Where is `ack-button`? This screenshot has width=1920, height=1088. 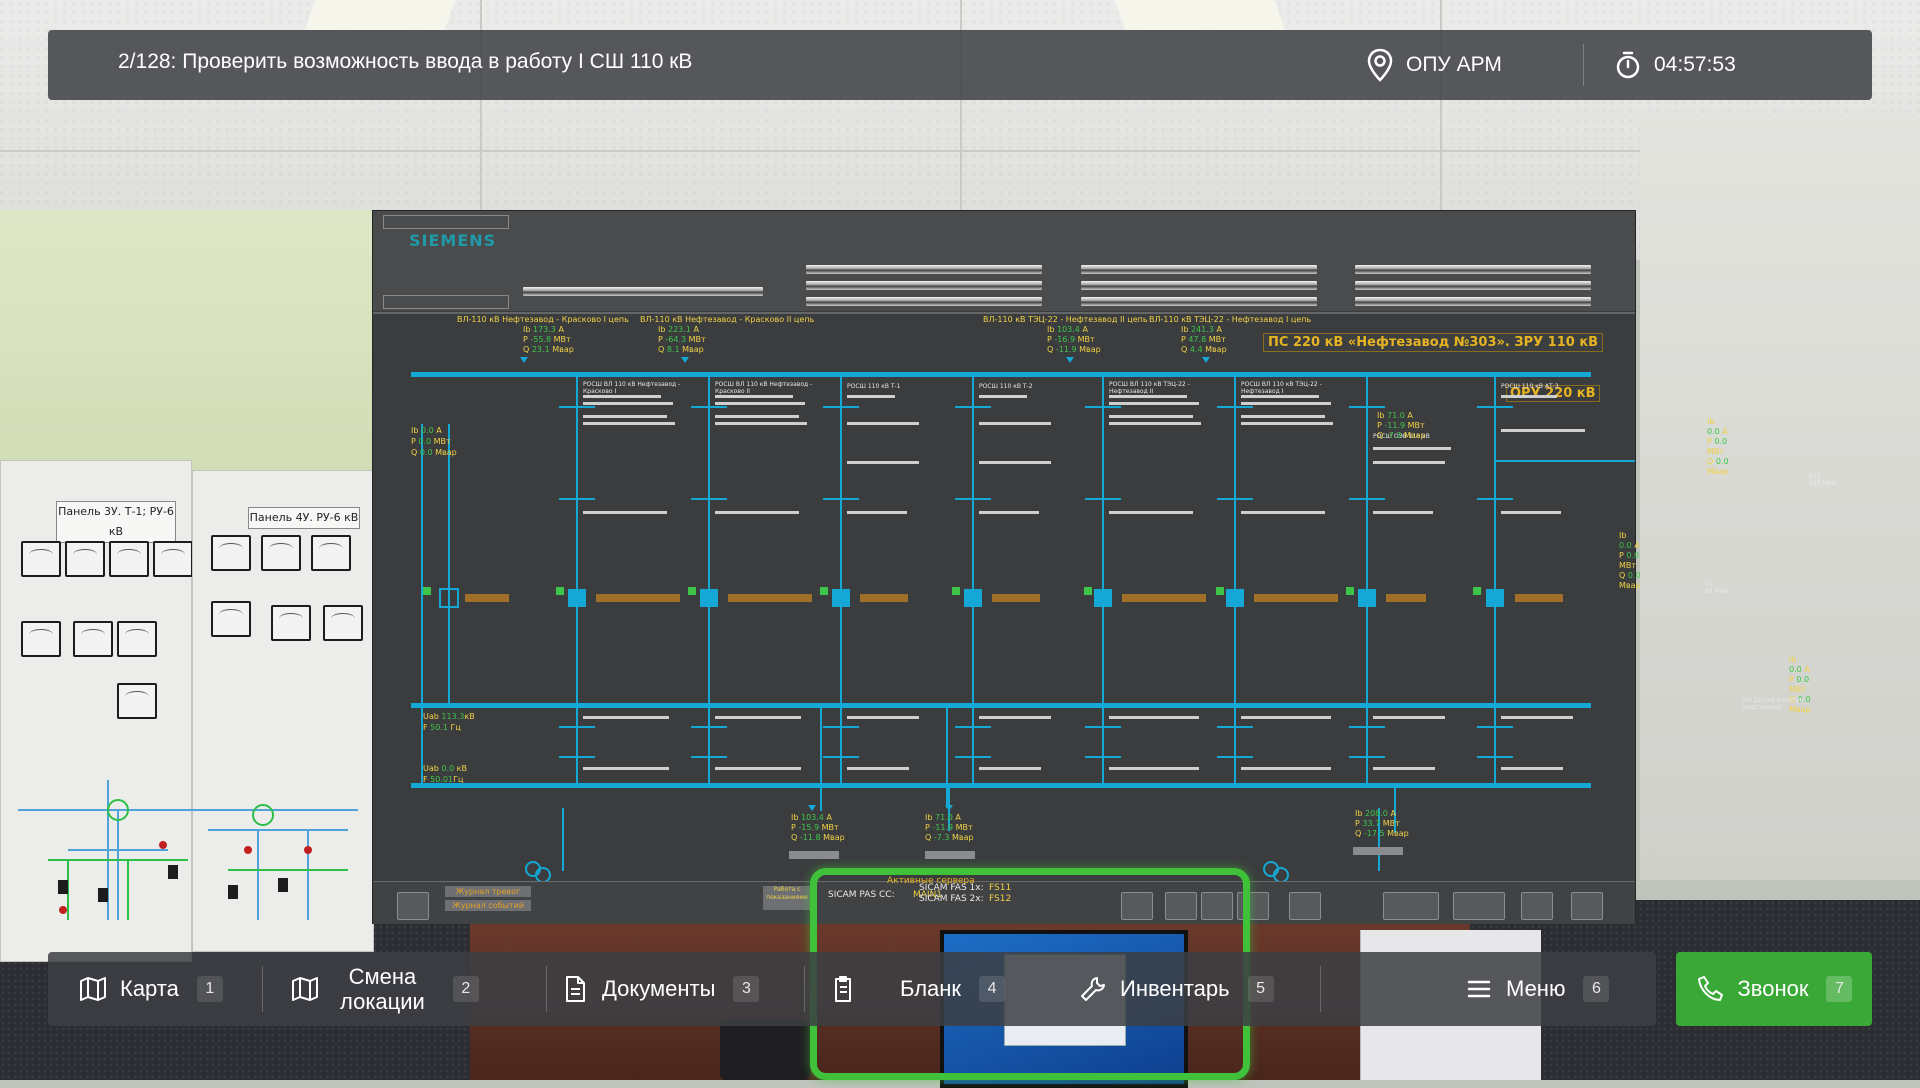 ack-button is located at coordinates (1411, 906).